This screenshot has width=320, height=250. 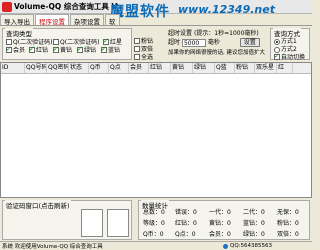 What do you see at coordinates (225, 68) in the screenshot?
I see `col-q-blue: Q蓝` at bounding box center [225, 68].